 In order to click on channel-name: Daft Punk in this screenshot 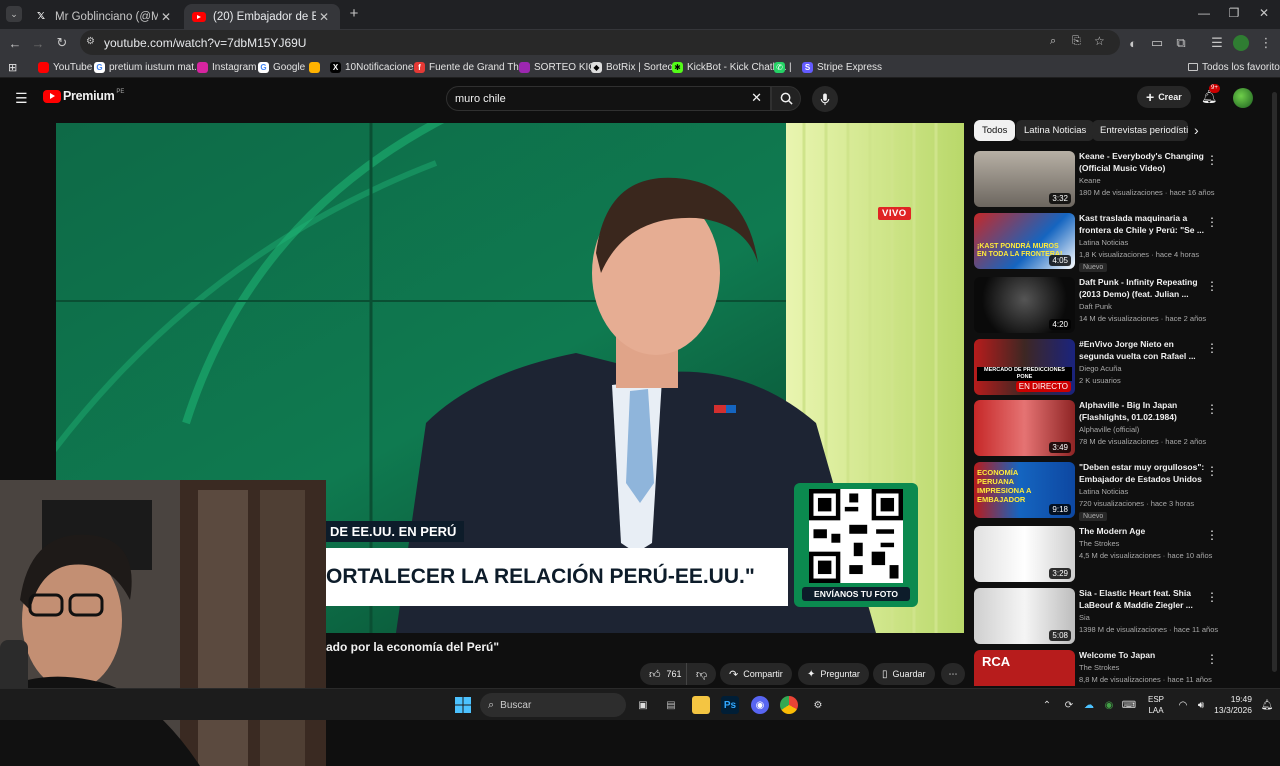, I will do `click(1095, 306)`.